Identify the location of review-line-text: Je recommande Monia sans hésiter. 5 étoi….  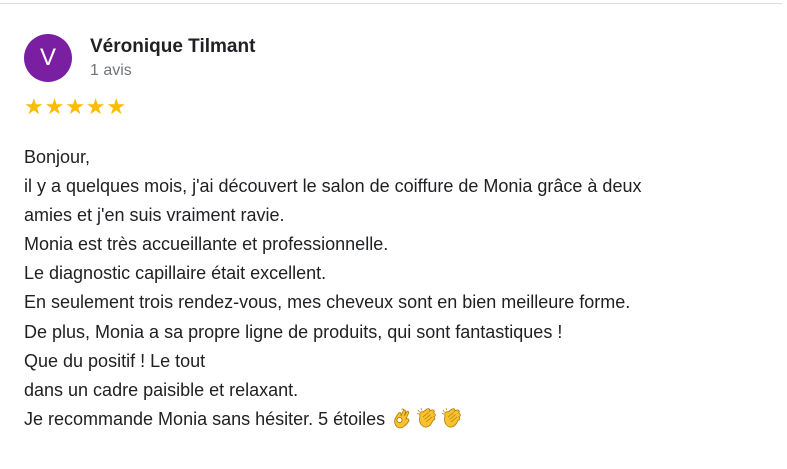
(205, 418).